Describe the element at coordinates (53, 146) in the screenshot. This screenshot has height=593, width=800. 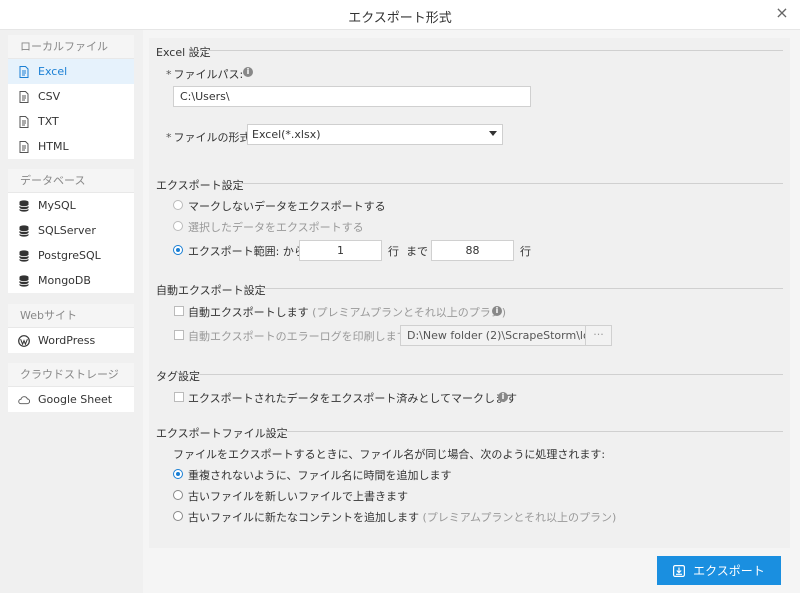
I see `sidebar-item-label: HTML` at that location.